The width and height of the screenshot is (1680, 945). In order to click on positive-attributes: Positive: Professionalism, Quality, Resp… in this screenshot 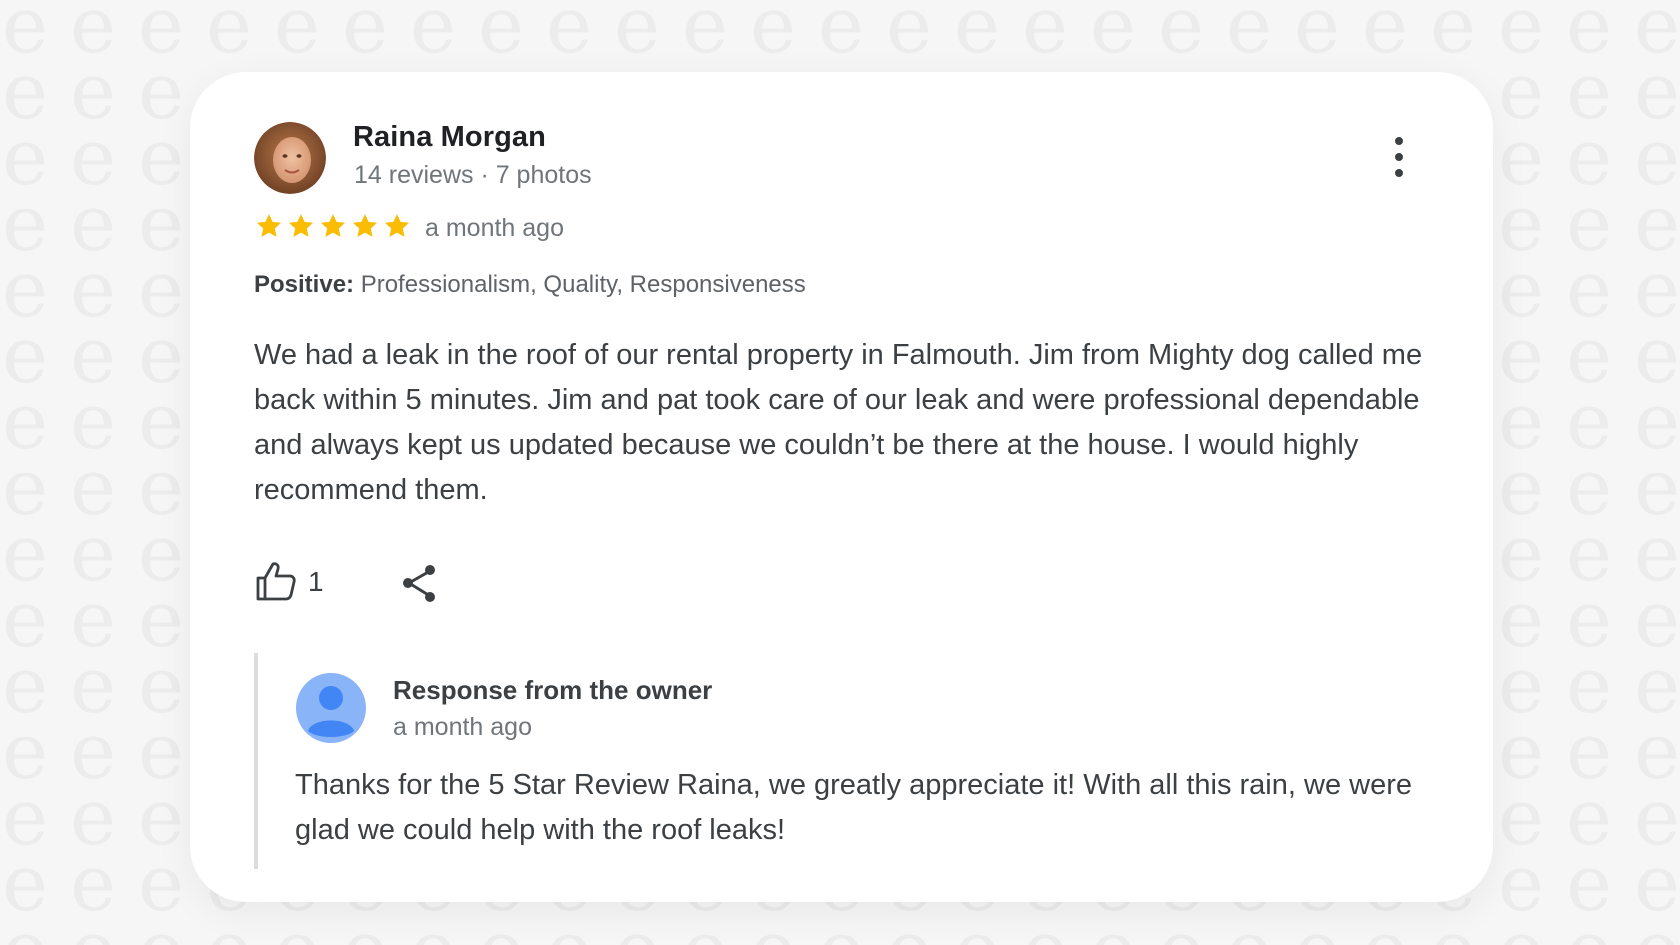, I will do `click(530, 285)`.